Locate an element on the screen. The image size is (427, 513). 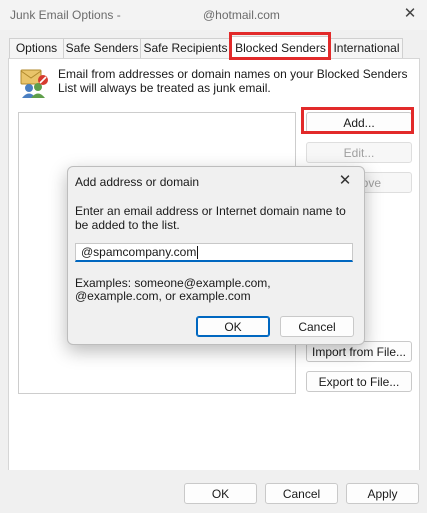
address-input-value: @spamcompany.com is located at coordinates (139, 252).